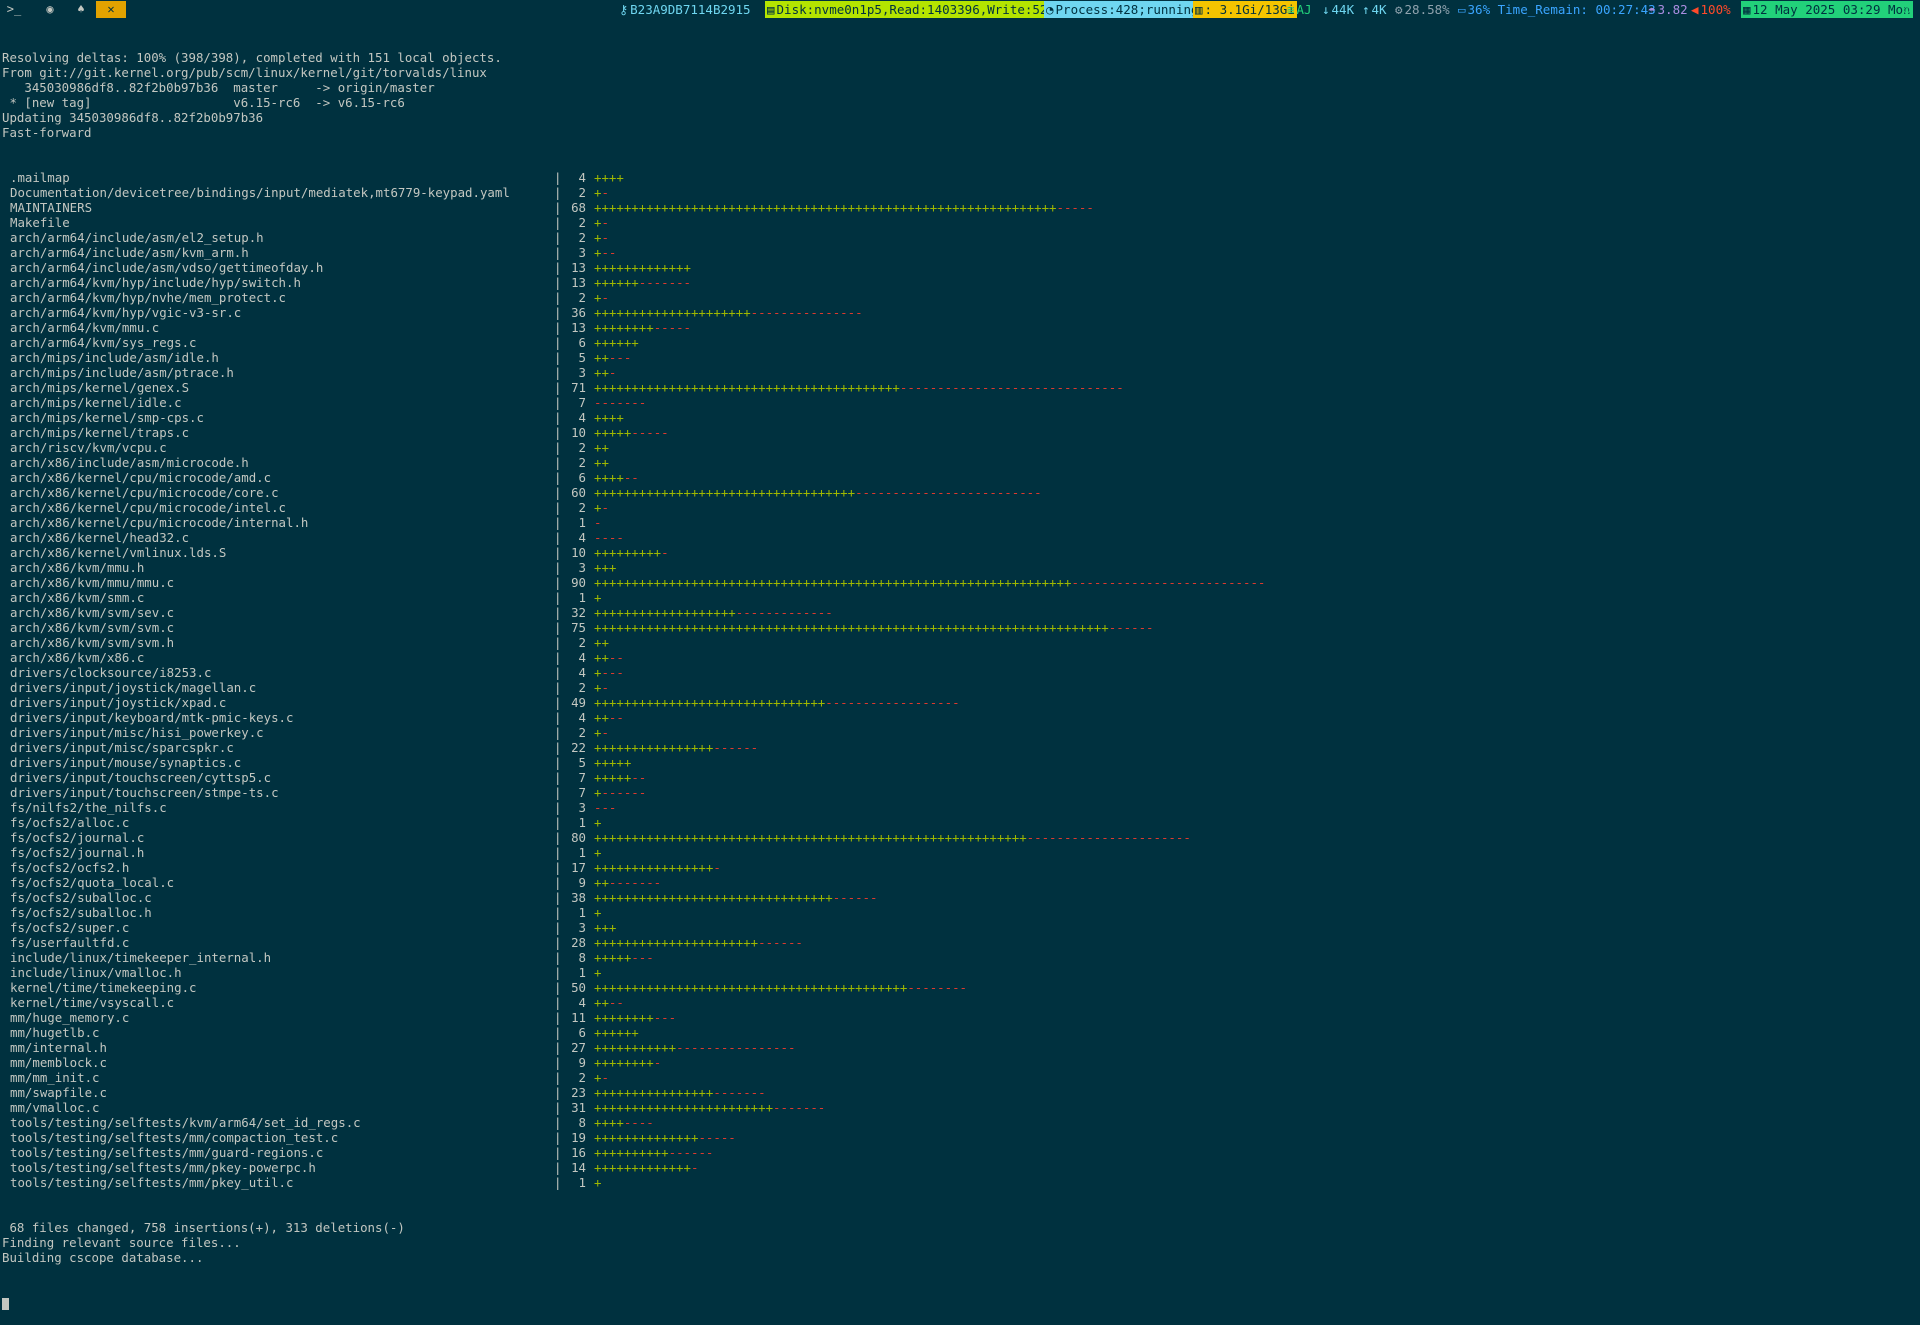 The width and height of the screenshot is (1920, 1325). What do you see at coordinates (1130, 9) in the screenshot?
I see `process-indicator: ◔ Process:428;running:4` at bounding box center [1130, 9].